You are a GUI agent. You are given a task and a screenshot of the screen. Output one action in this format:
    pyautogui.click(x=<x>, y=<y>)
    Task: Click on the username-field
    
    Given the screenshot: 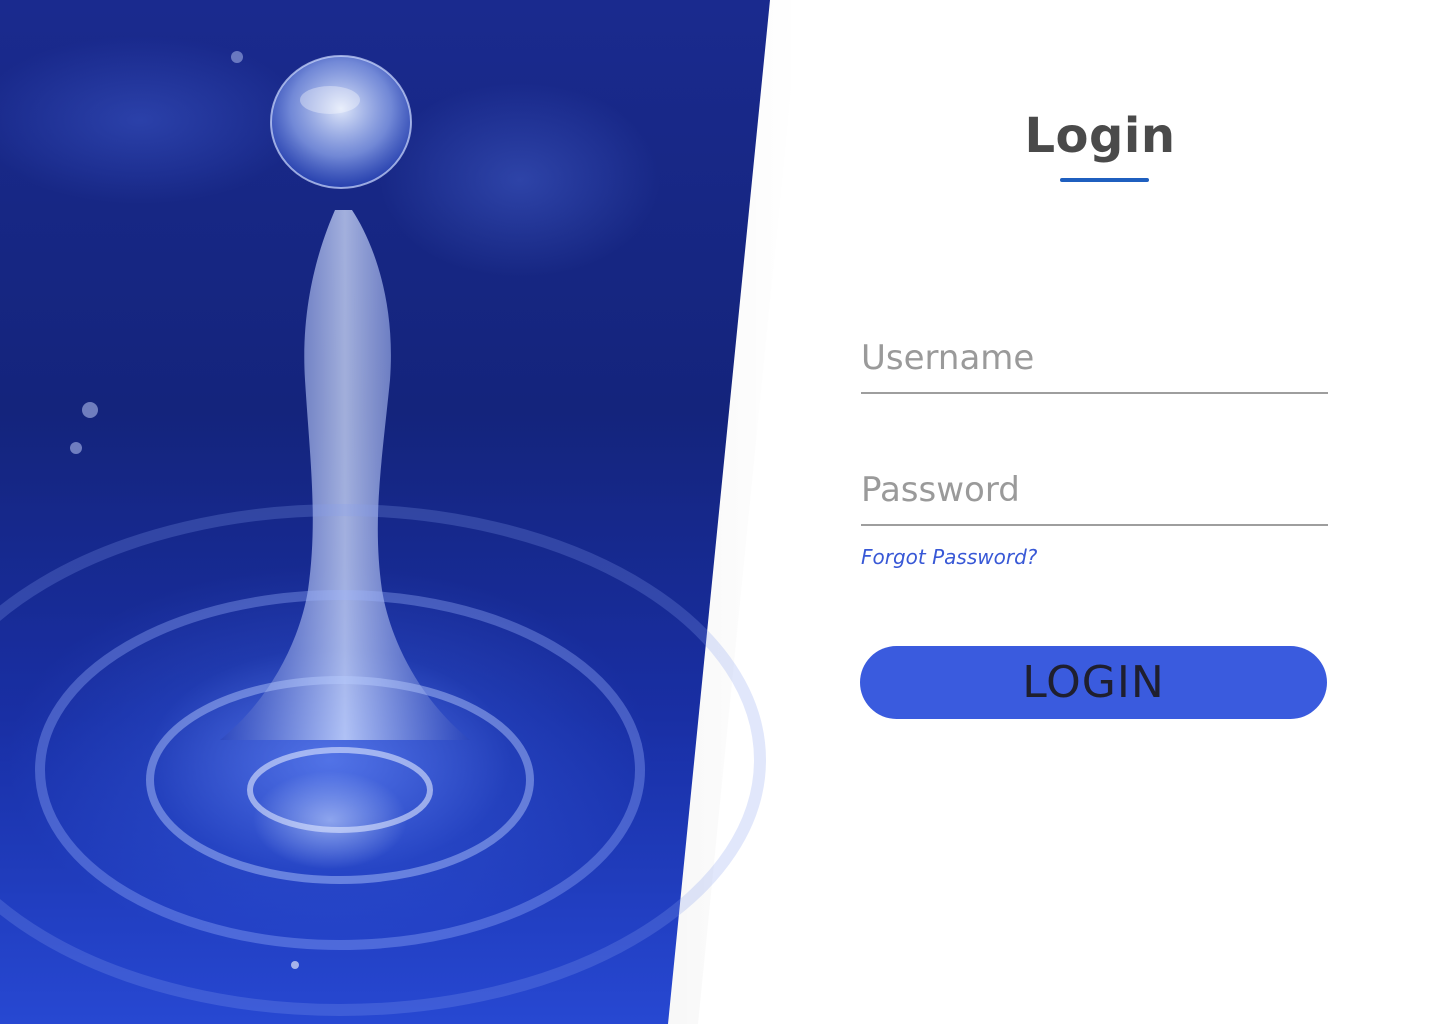 What is the action you would take?
    pyautogui.click(x=1094, y=366)
    